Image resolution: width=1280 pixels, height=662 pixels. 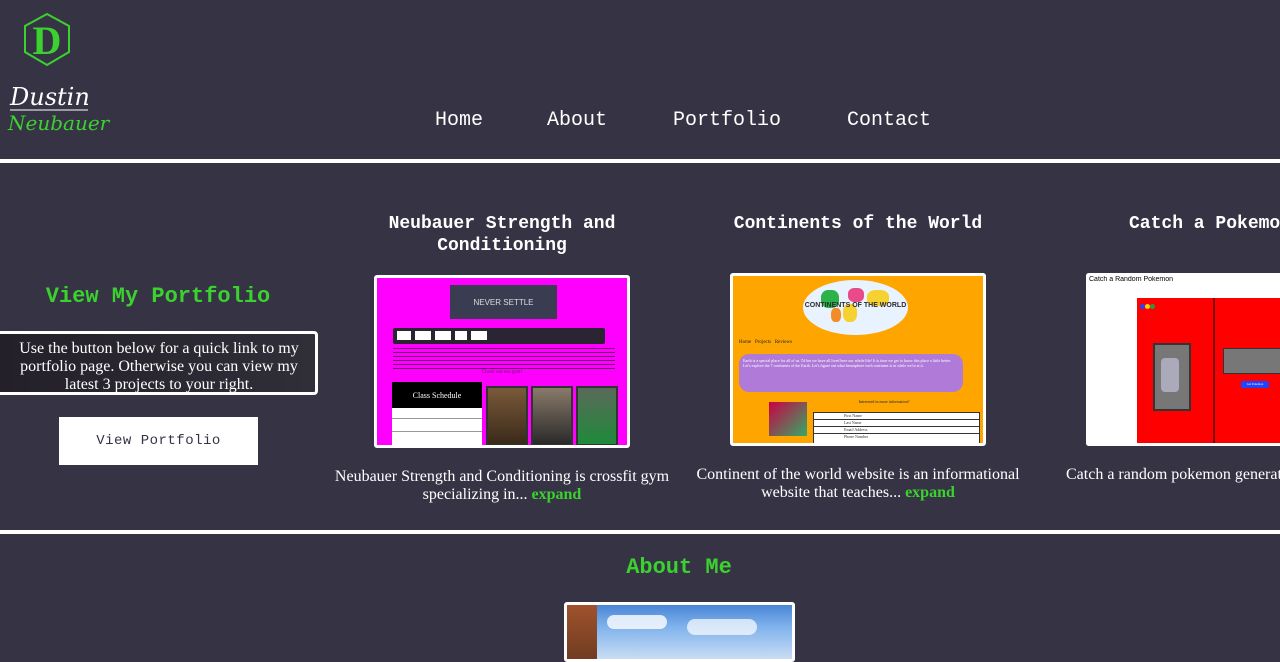 I want to click on about-section-title: About Me, so click(x=679, y=567).